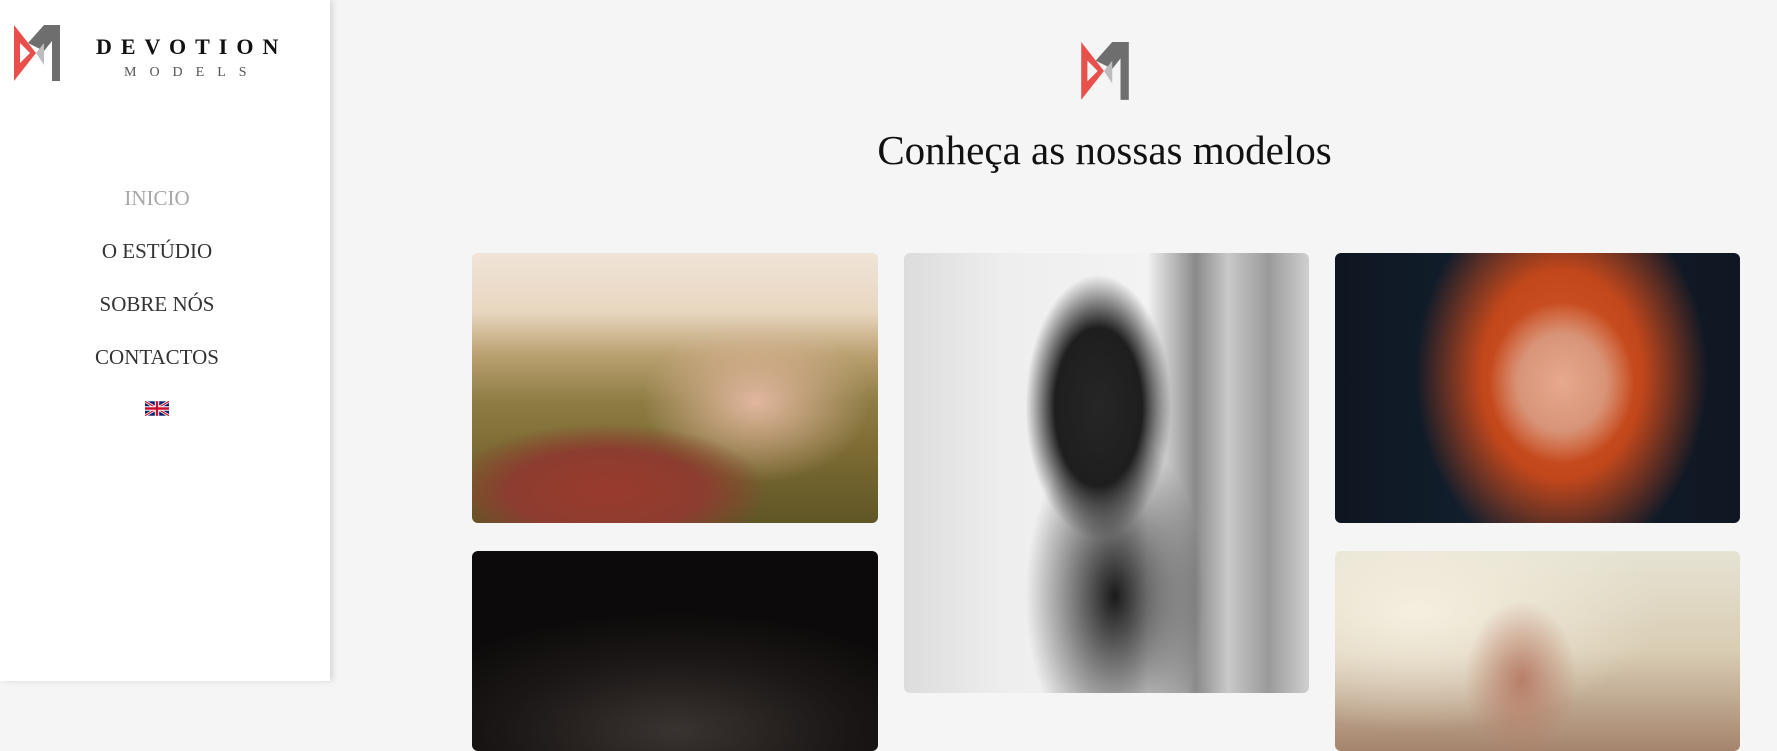  What do you see at coordinates (157, 209) in the screenshot?
I see `nav-item-inicio: INICIO` at bounding box center [157, 209].